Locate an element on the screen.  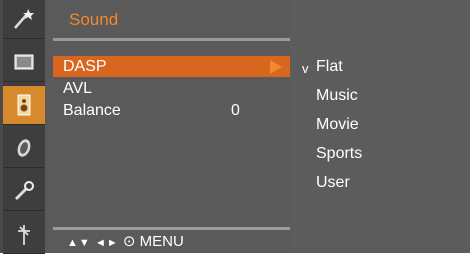
option-icon-tab is located at coordinates (24, 191).